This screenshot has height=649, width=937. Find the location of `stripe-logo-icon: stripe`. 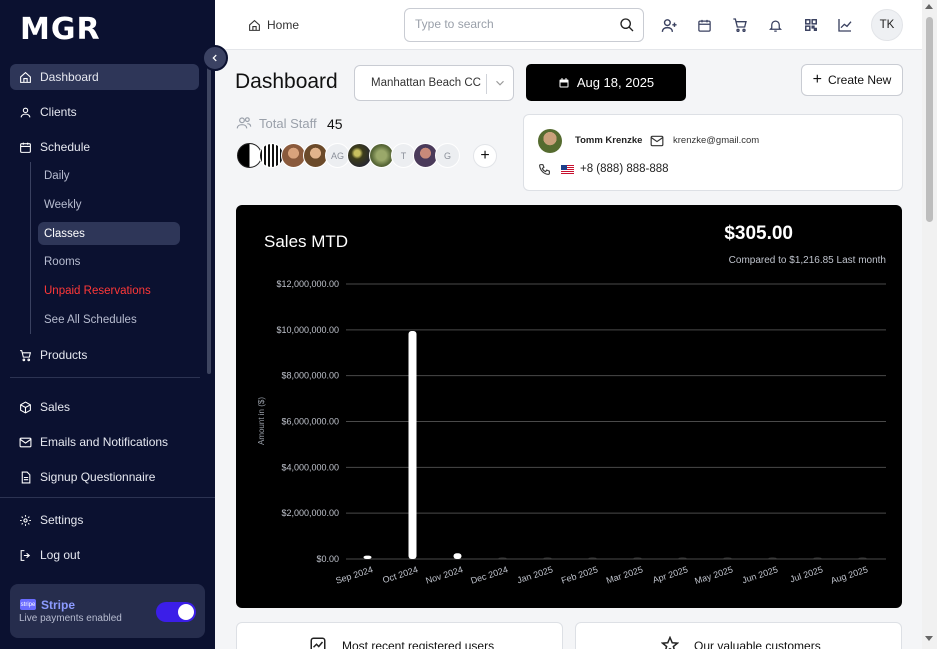

stripe-logo-icon: stripe is located at coordinates (28, 604).